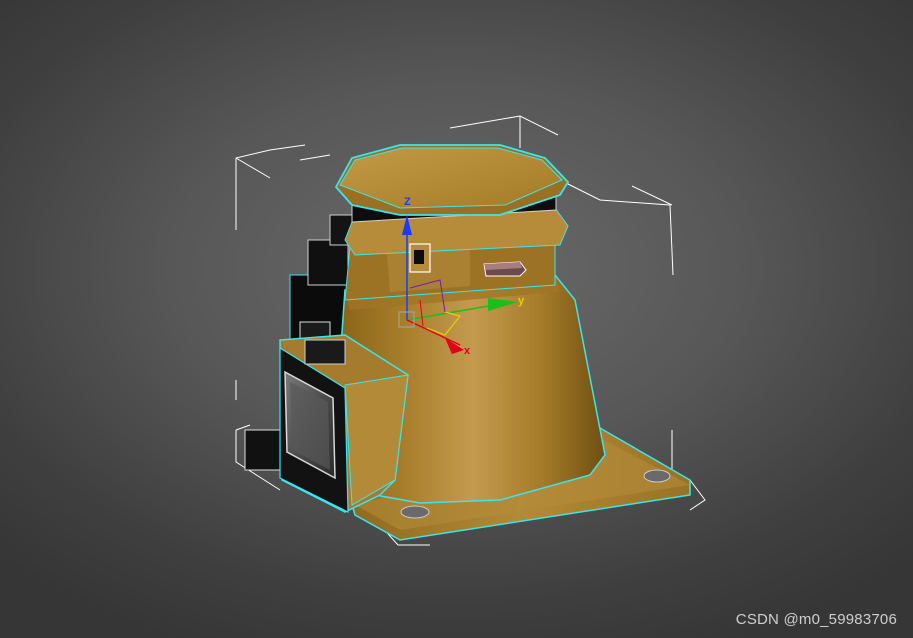 The height and width of the screenshot is (638, 913). Describe the element at coordinates (325, 352) in the screenshot. I see `top-knob` at that location.